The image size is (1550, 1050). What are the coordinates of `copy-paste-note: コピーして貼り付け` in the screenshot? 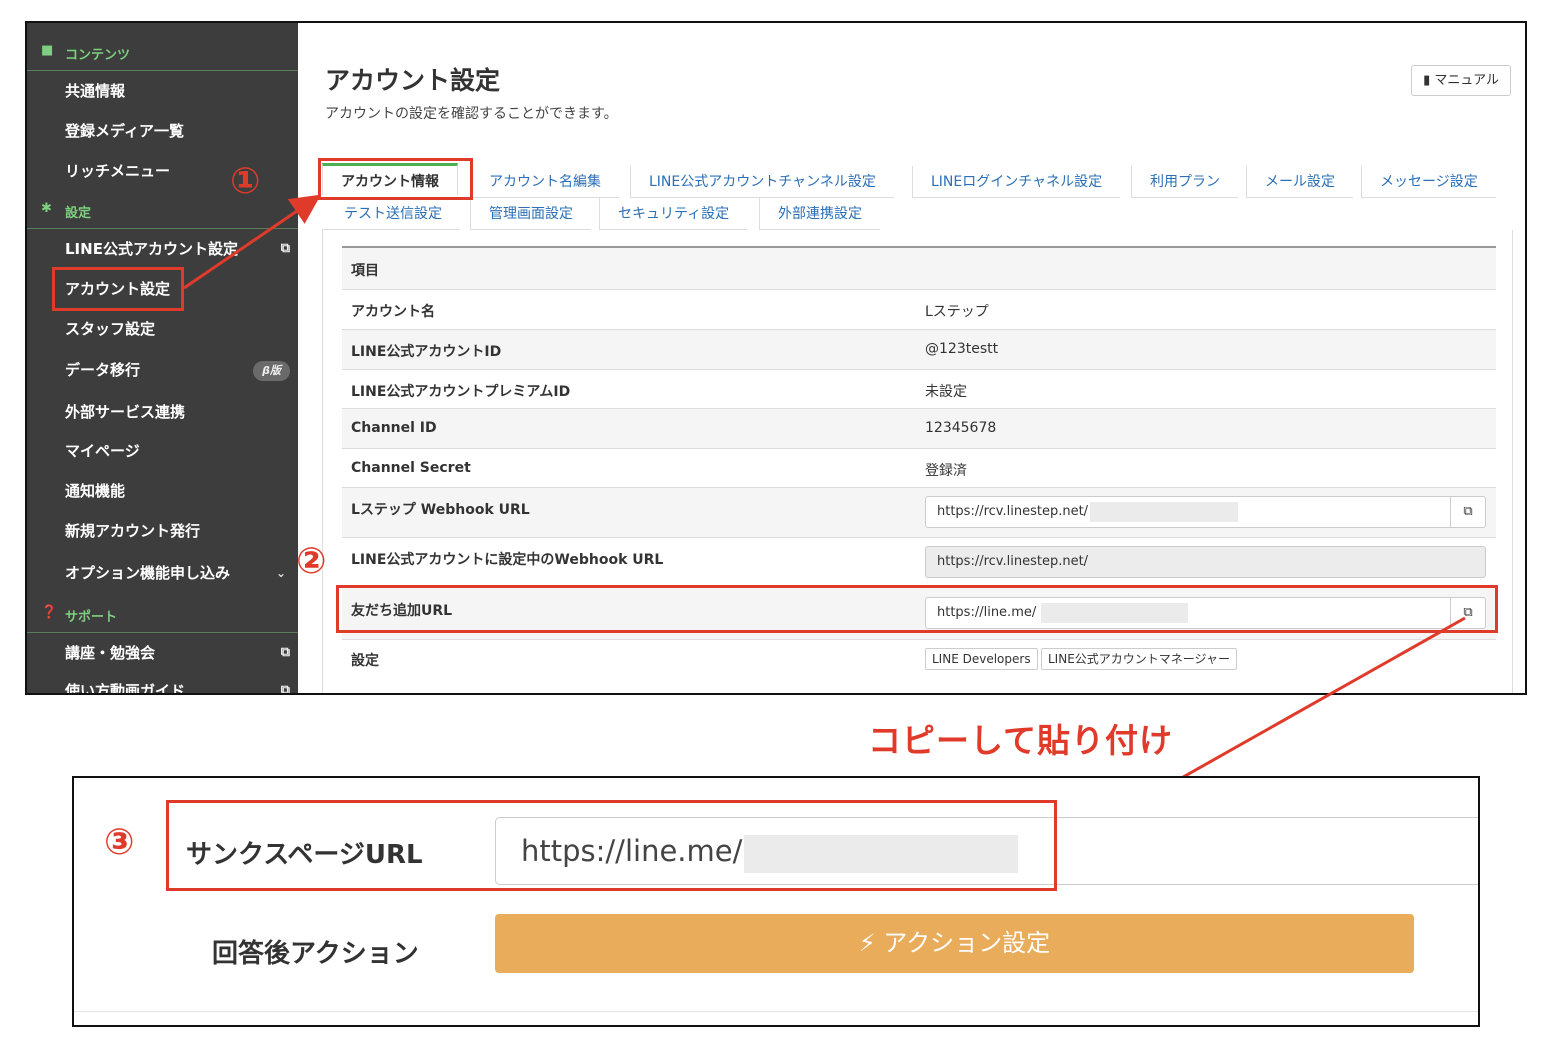 It's located at (1021, 740).